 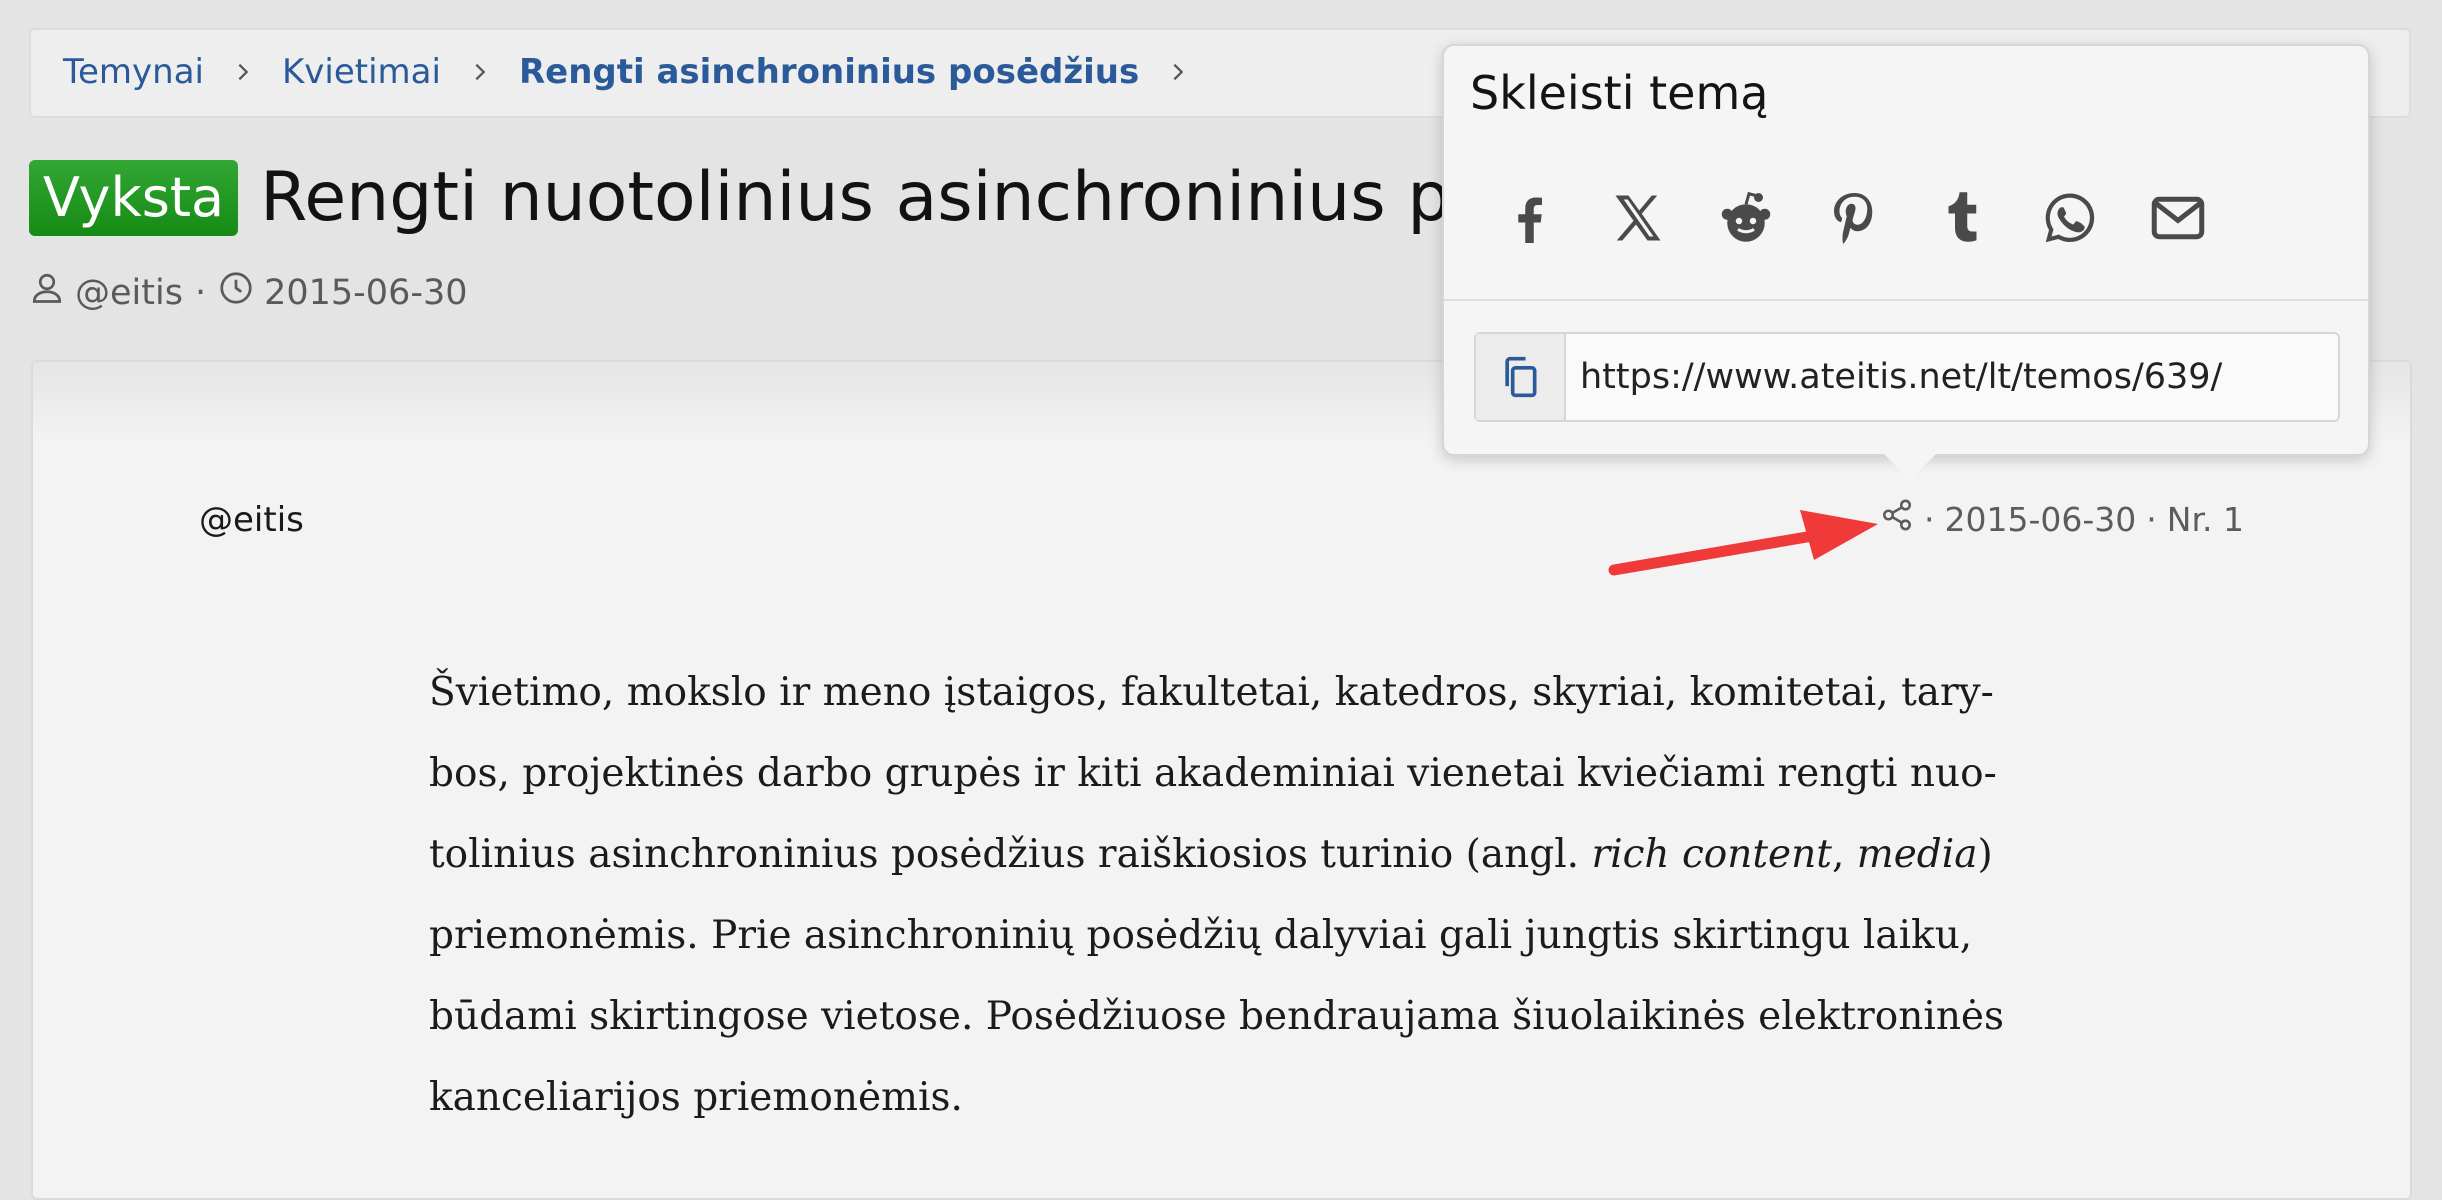 I want to click on page-title: Rengti nuotolinius asinchroninius pos, so click(x=894, y=197).